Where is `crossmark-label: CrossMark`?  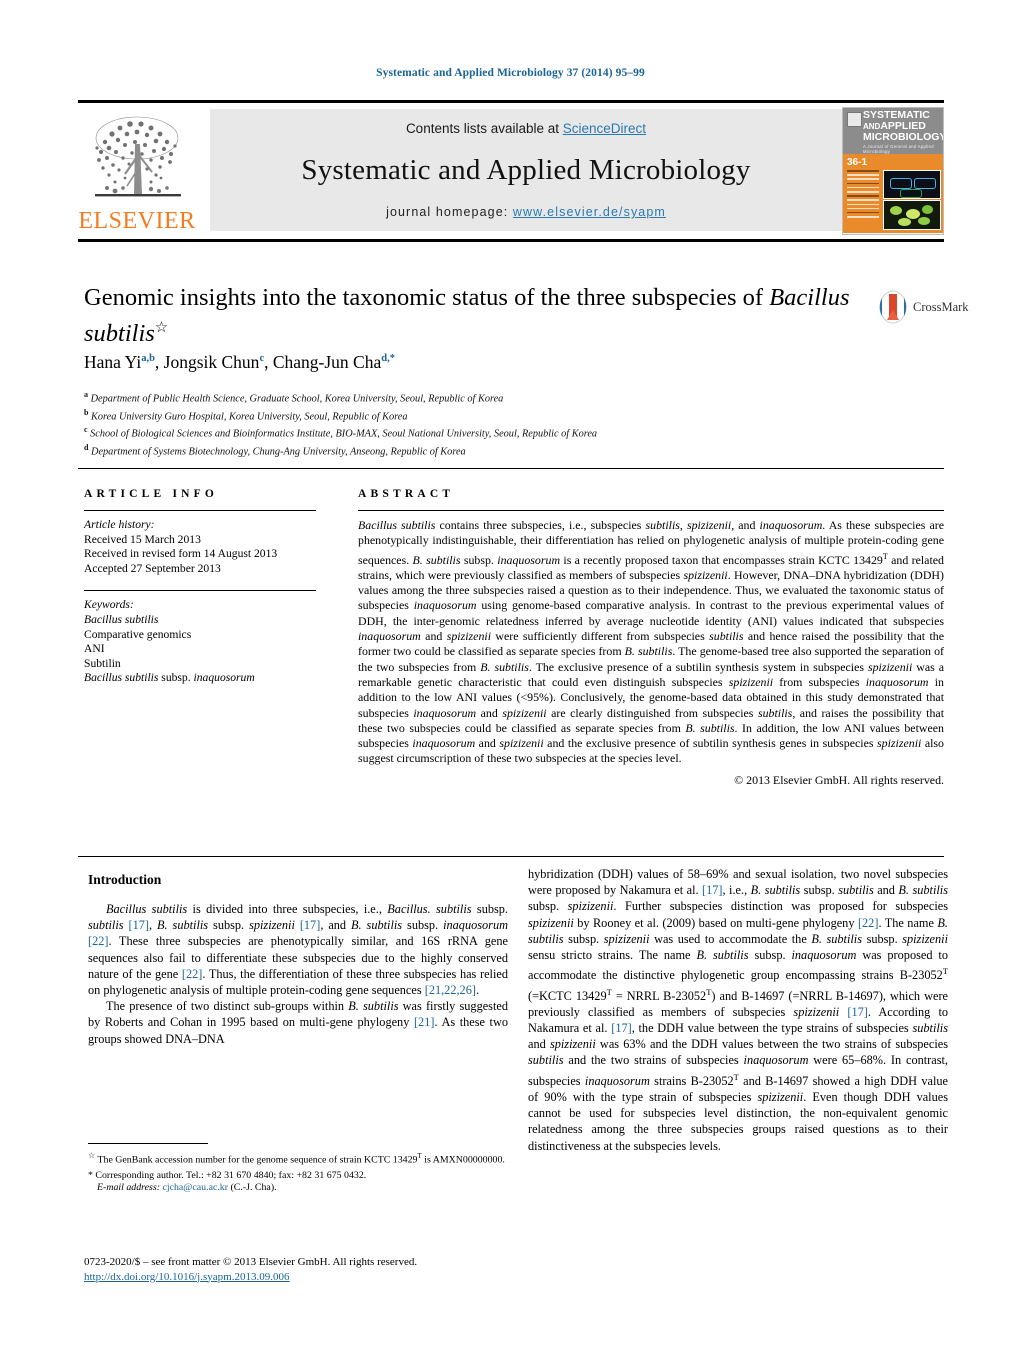 crossmark-label: CrossMark is located at coordinates (941, 306).